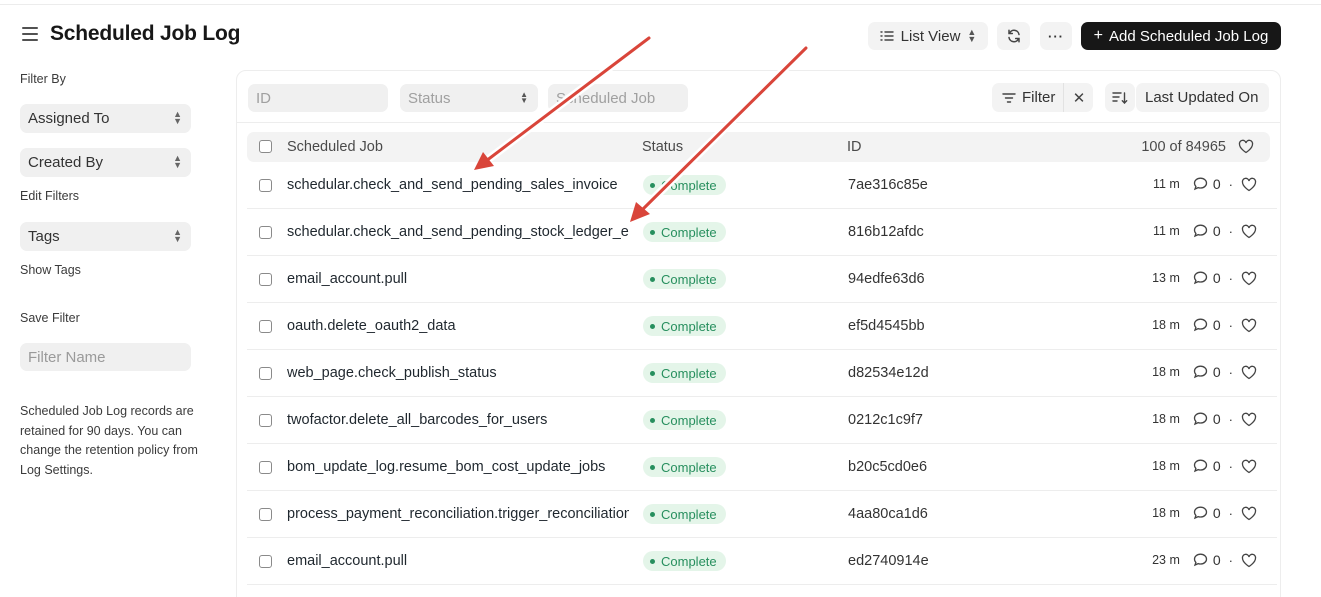  Describe the element at coordinates (50, 270) in the screenshot. I see `show-tags-link: Show Tags` at that location.